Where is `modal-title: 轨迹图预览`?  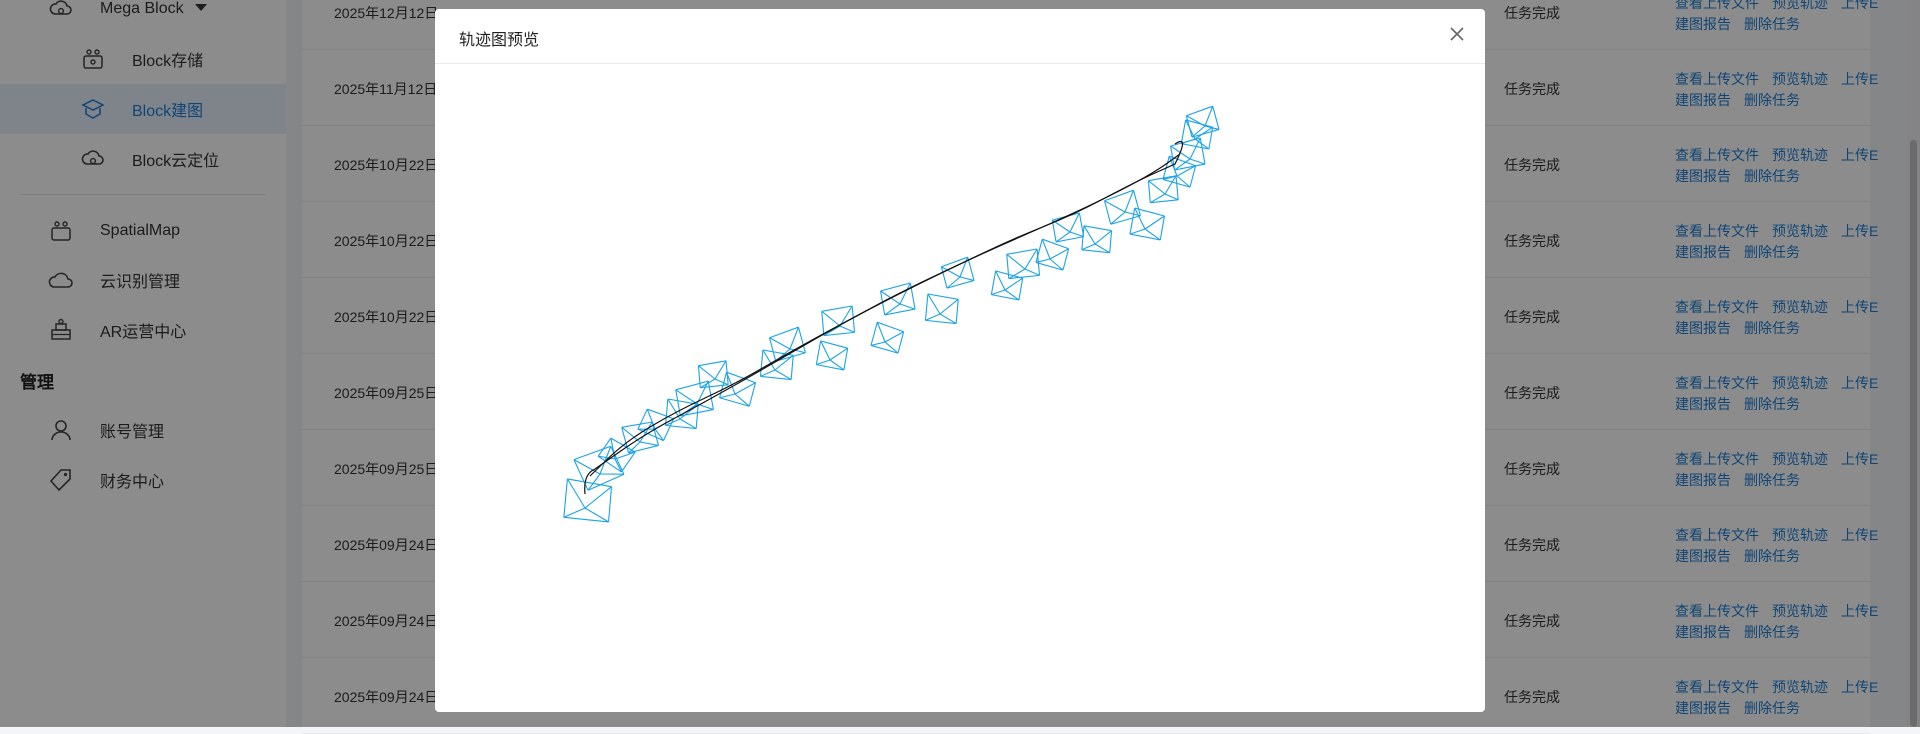 modal-title: 轨迹图预览 is located at coordinates (499, 40).